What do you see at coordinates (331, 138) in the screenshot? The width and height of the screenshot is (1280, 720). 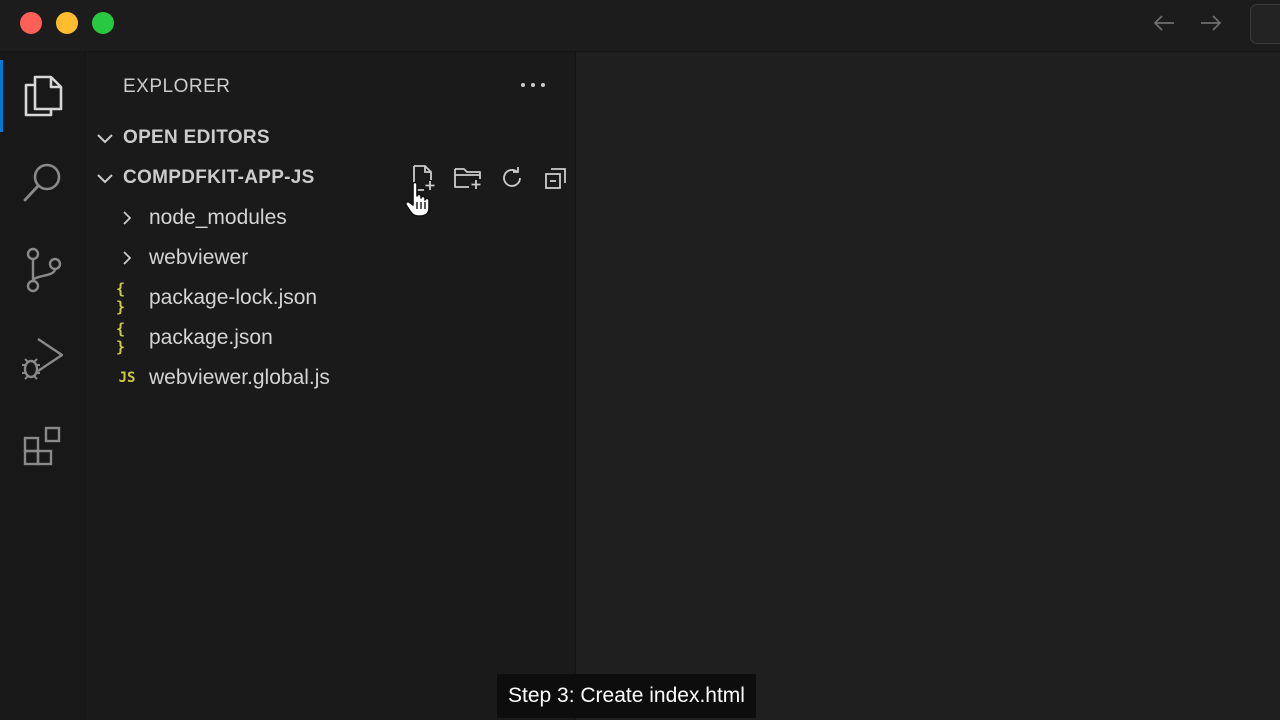 I see `section-open-editors: OPEN EDITORS` at bounding box center [331, 138].